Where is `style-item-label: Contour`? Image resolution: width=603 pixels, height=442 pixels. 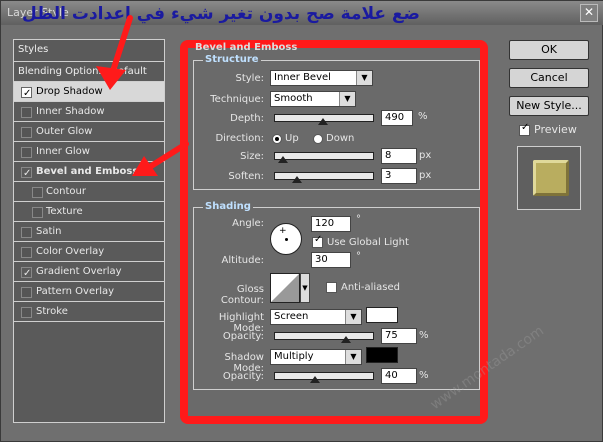
style-item-label: Contour is located at coordinates (66, 191).